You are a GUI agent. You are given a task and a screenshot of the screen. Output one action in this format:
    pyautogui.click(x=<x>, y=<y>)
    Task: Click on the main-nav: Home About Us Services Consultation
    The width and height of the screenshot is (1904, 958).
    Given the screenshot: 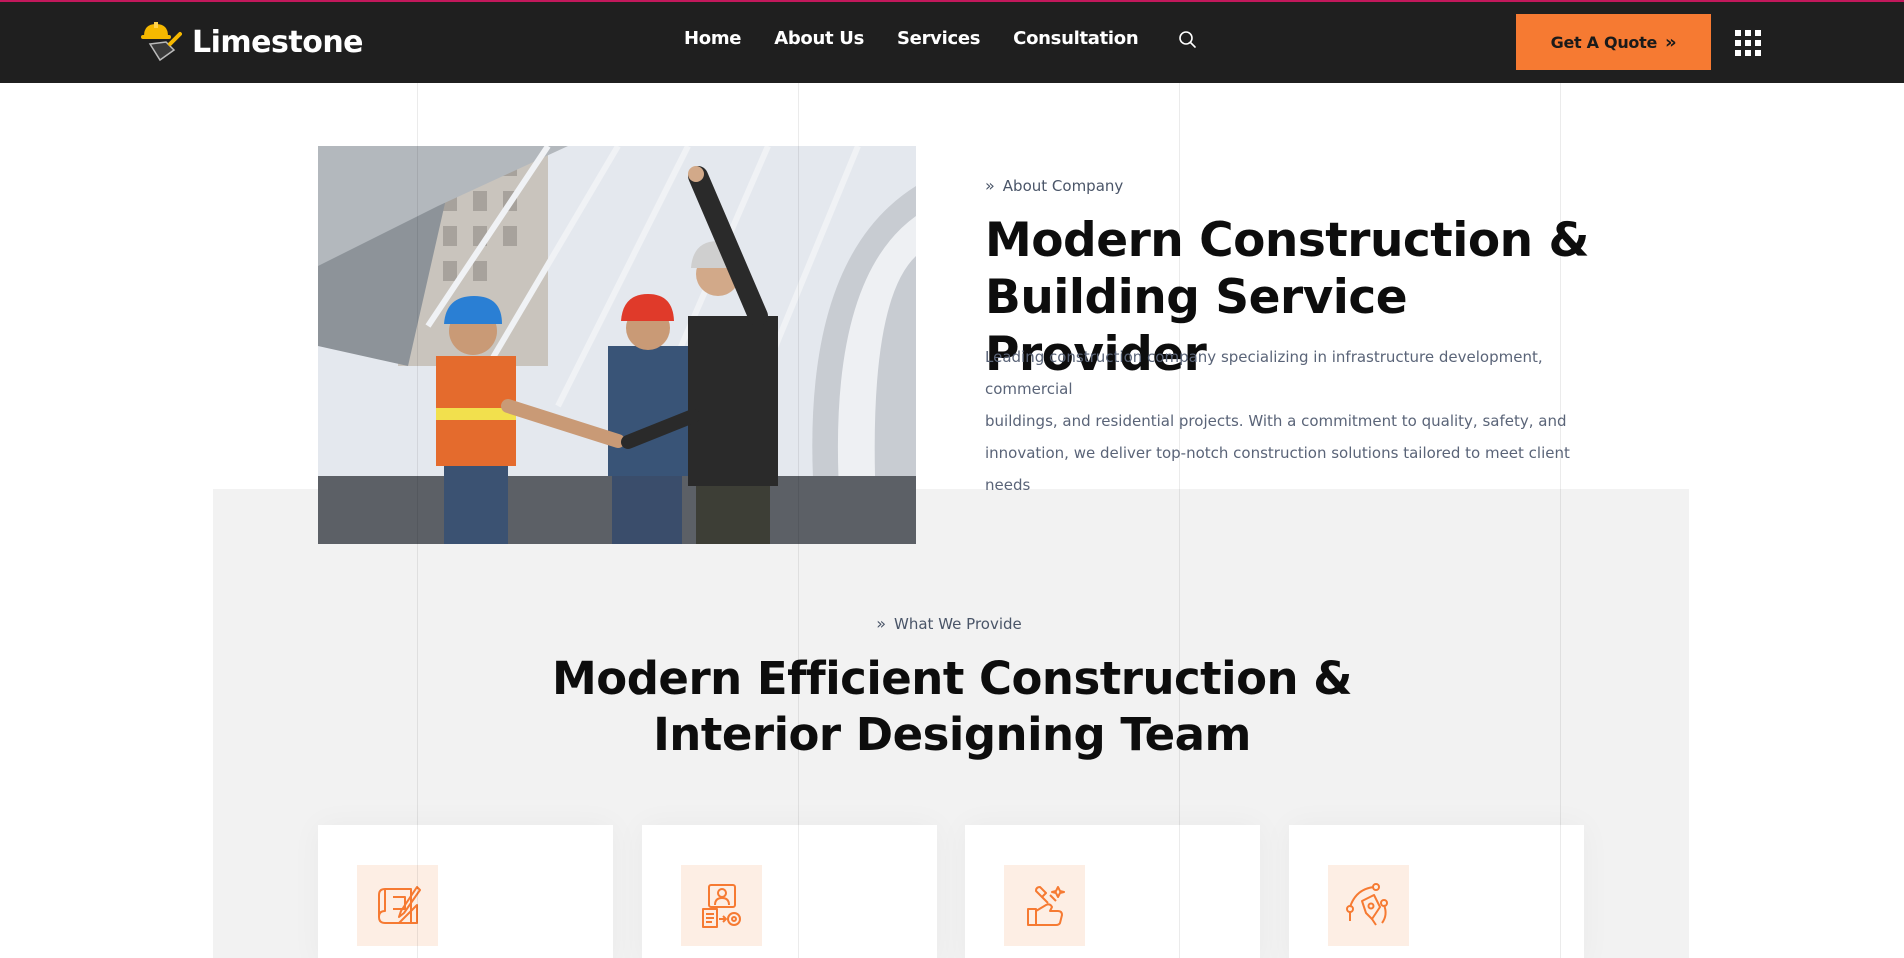 What is the action you would take?
    pyautogui.click(x=911, y=38)
    